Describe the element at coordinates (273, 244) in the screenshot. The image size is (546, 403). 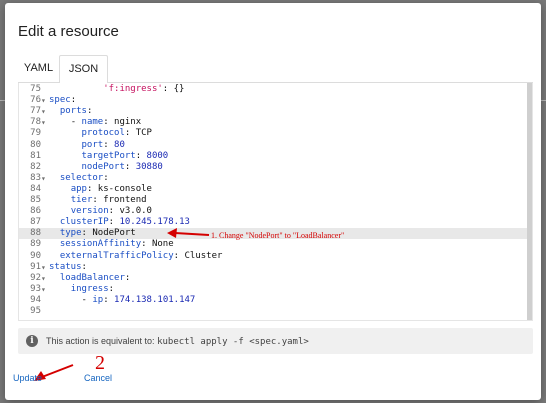
I see `code-line: 89 sessionAffinity: None` at that location.